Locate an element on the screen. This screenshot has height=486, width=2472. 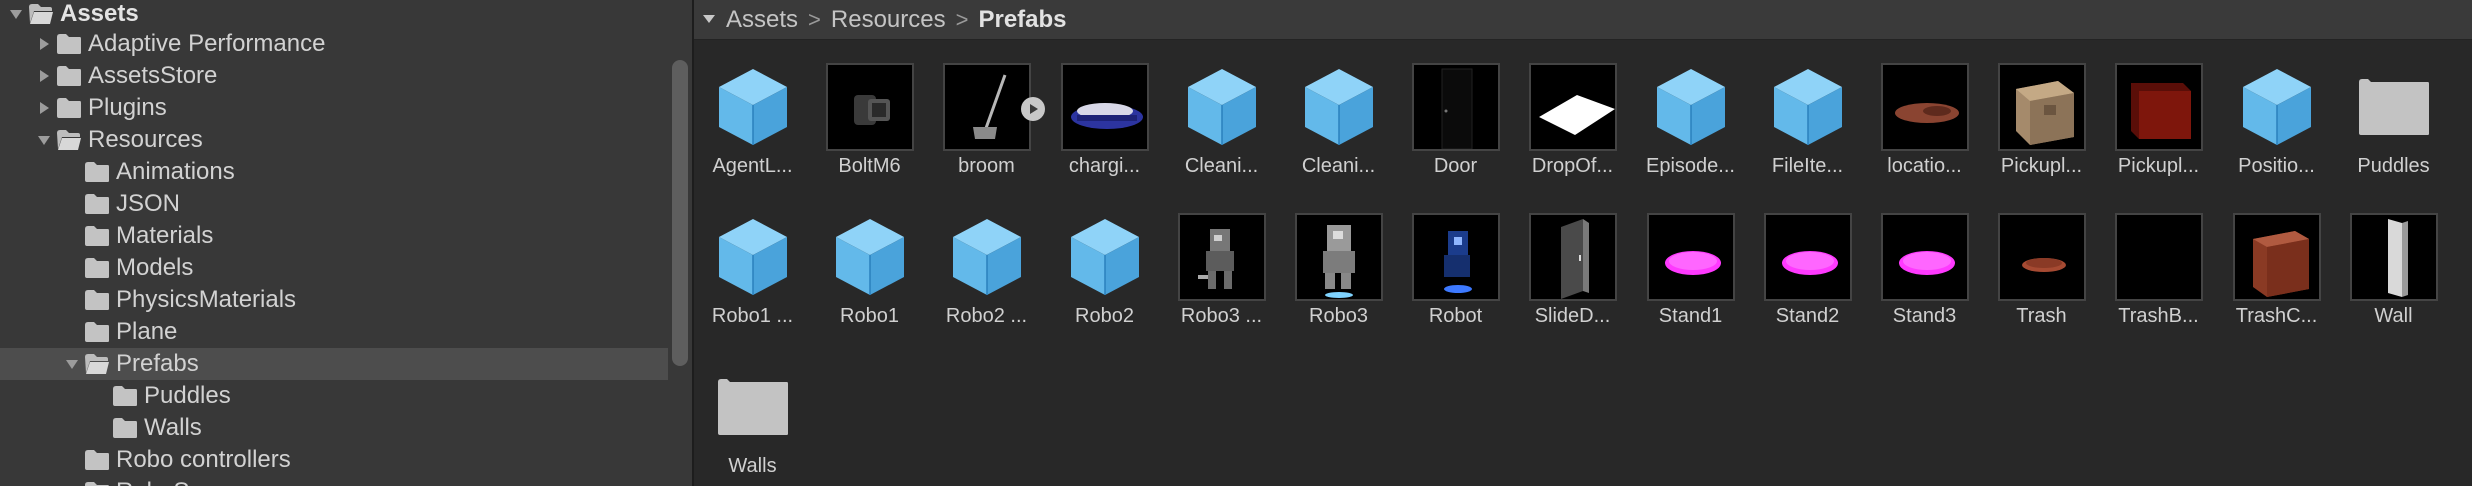
robot-gray-thumbnail is located at coordinates (1222, 257).